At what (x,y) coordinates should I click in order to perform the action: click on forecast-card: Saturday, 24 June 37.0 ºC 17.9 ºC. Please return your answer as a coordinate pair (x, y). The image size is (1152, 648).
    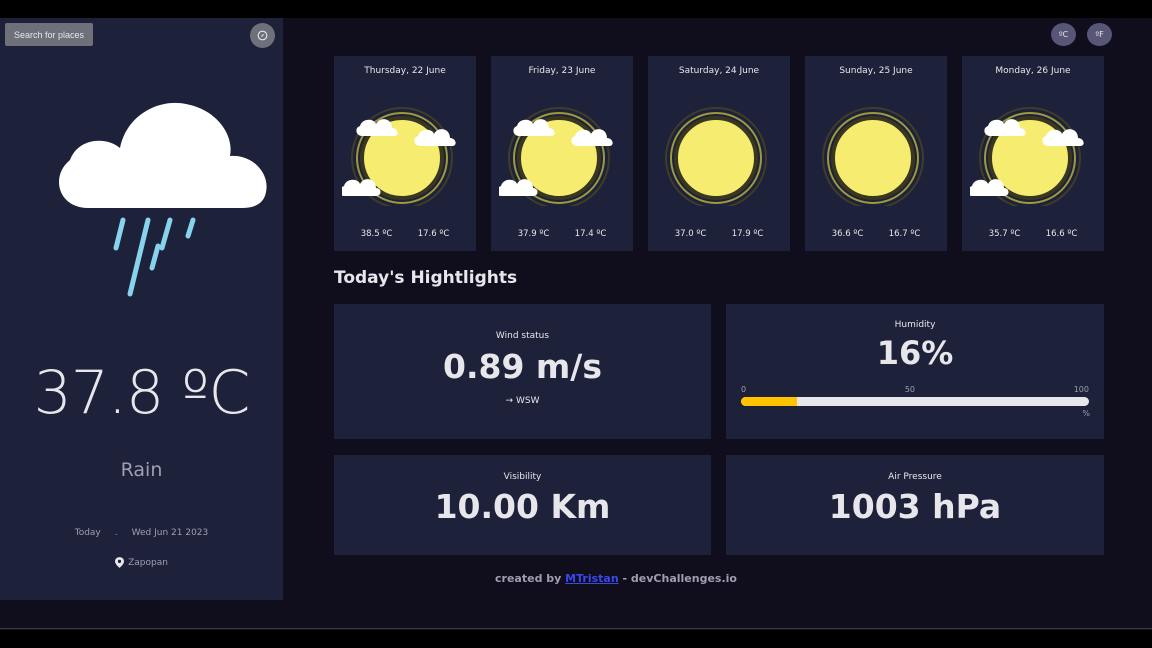
    Looking at the image, I should click on (719, 153).